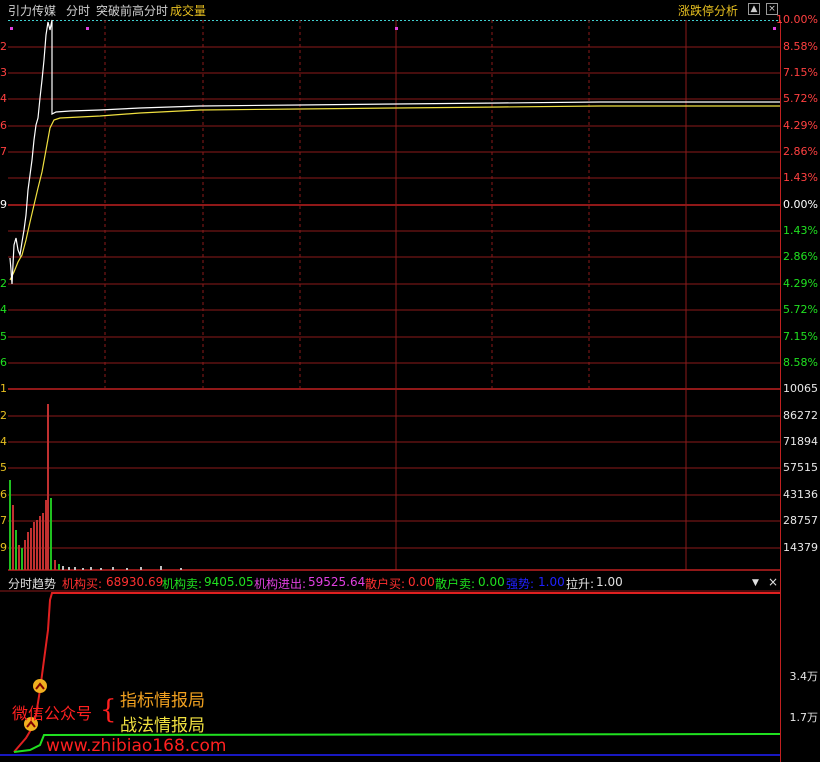 This screenshot has height=762, width=820. Describe the element at coordinates (800, 494) in the screenshot. I see `axis-label: 43136` at that location.